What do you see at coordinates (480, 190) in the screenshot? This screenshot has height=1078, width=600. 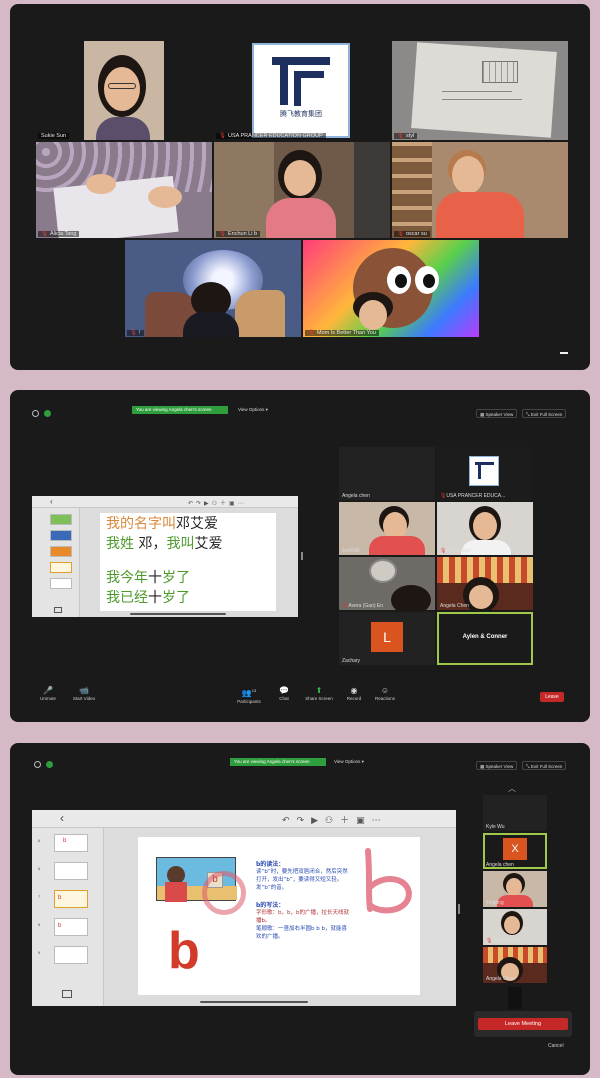 I see `video-tile-oscar: 🎙 oscar su` at bounding box center [480, 190].